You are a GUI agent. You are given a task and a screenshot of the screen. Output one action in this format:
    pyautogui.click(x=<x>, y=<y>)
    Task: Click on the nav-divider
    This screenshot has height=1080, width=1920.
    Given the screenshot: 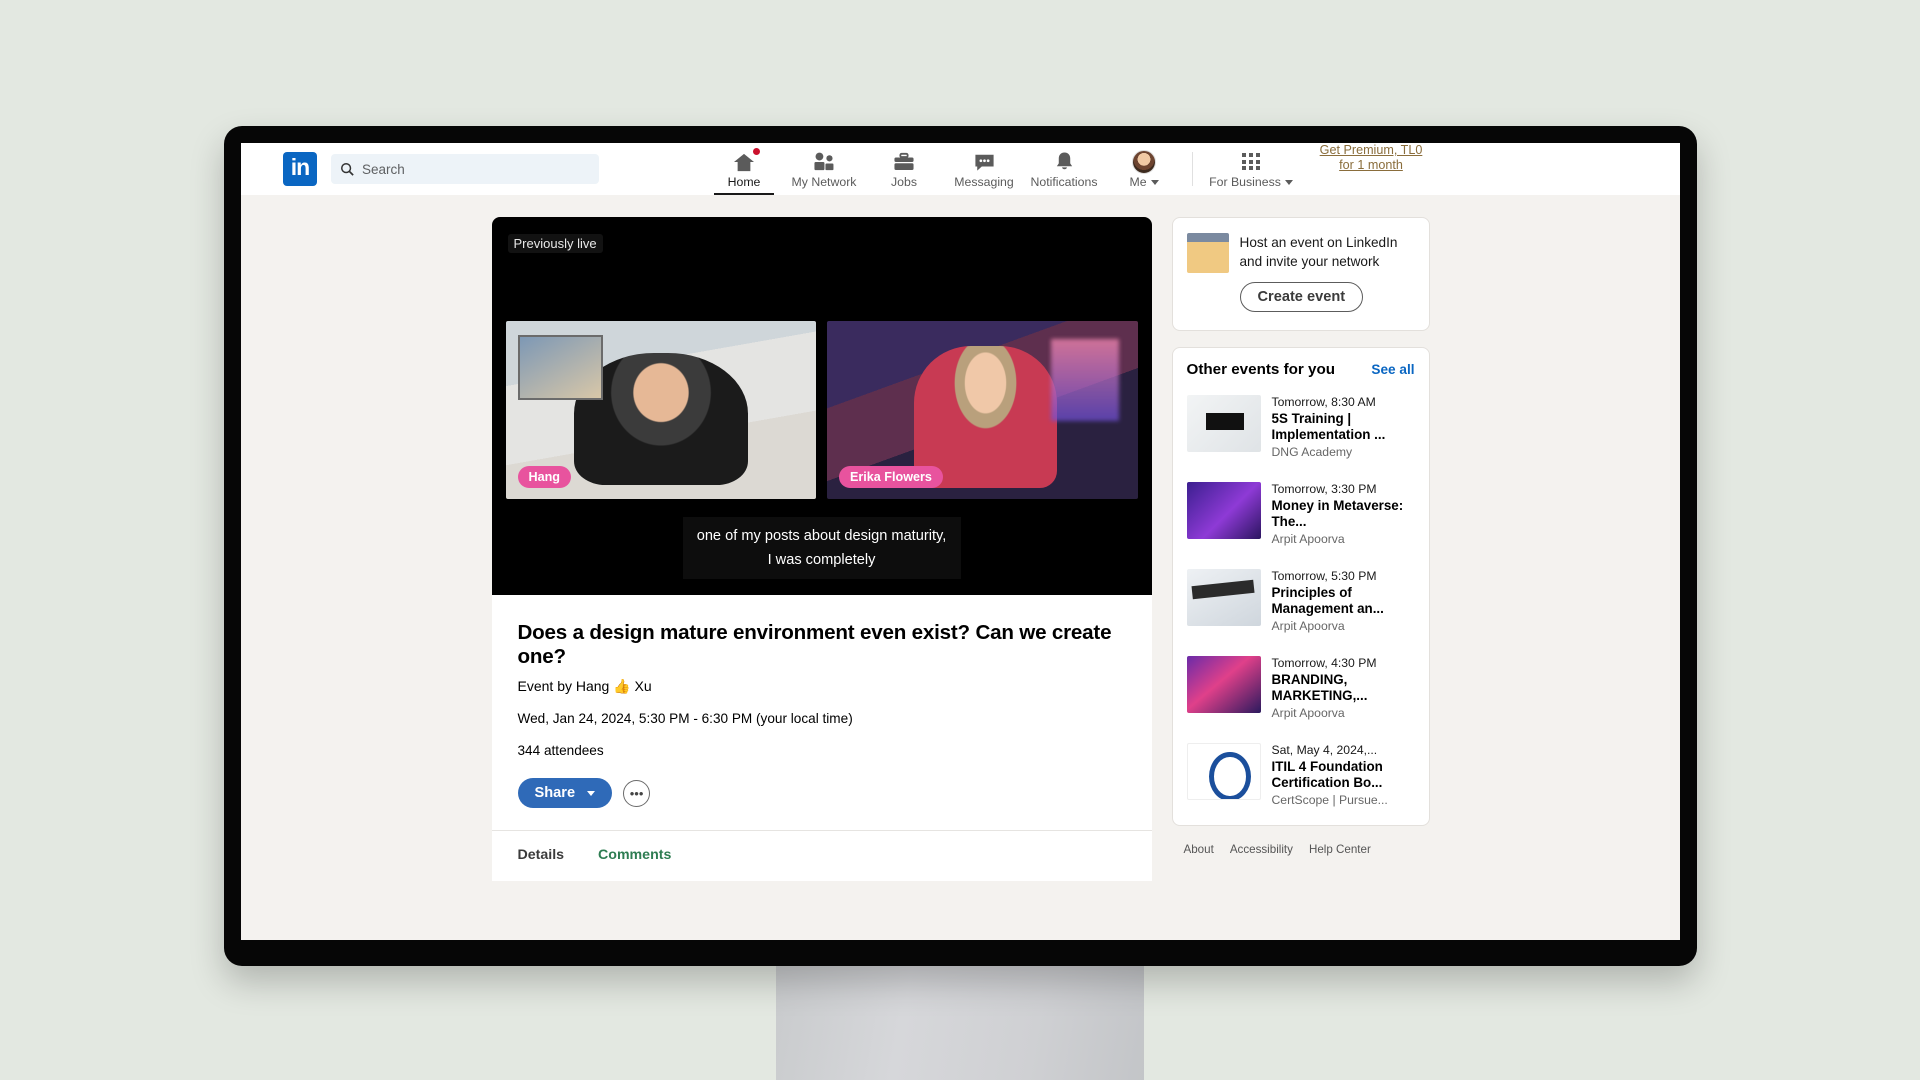 What is the action you would take?
    pyautogui.click(x=1192, y=169)
    